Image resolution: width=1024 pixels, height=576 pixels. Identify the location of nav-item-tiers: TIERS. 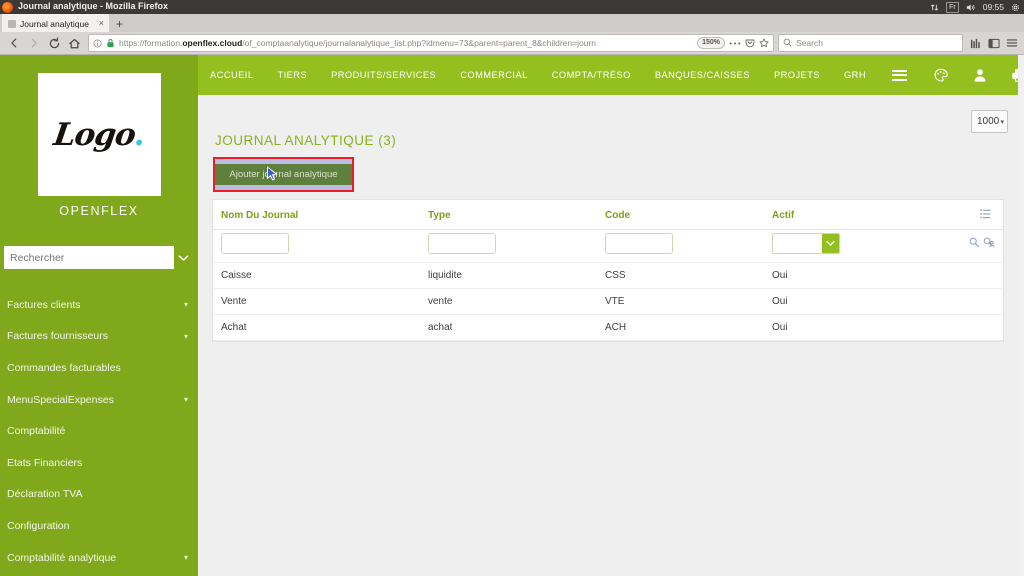
(292, 75).